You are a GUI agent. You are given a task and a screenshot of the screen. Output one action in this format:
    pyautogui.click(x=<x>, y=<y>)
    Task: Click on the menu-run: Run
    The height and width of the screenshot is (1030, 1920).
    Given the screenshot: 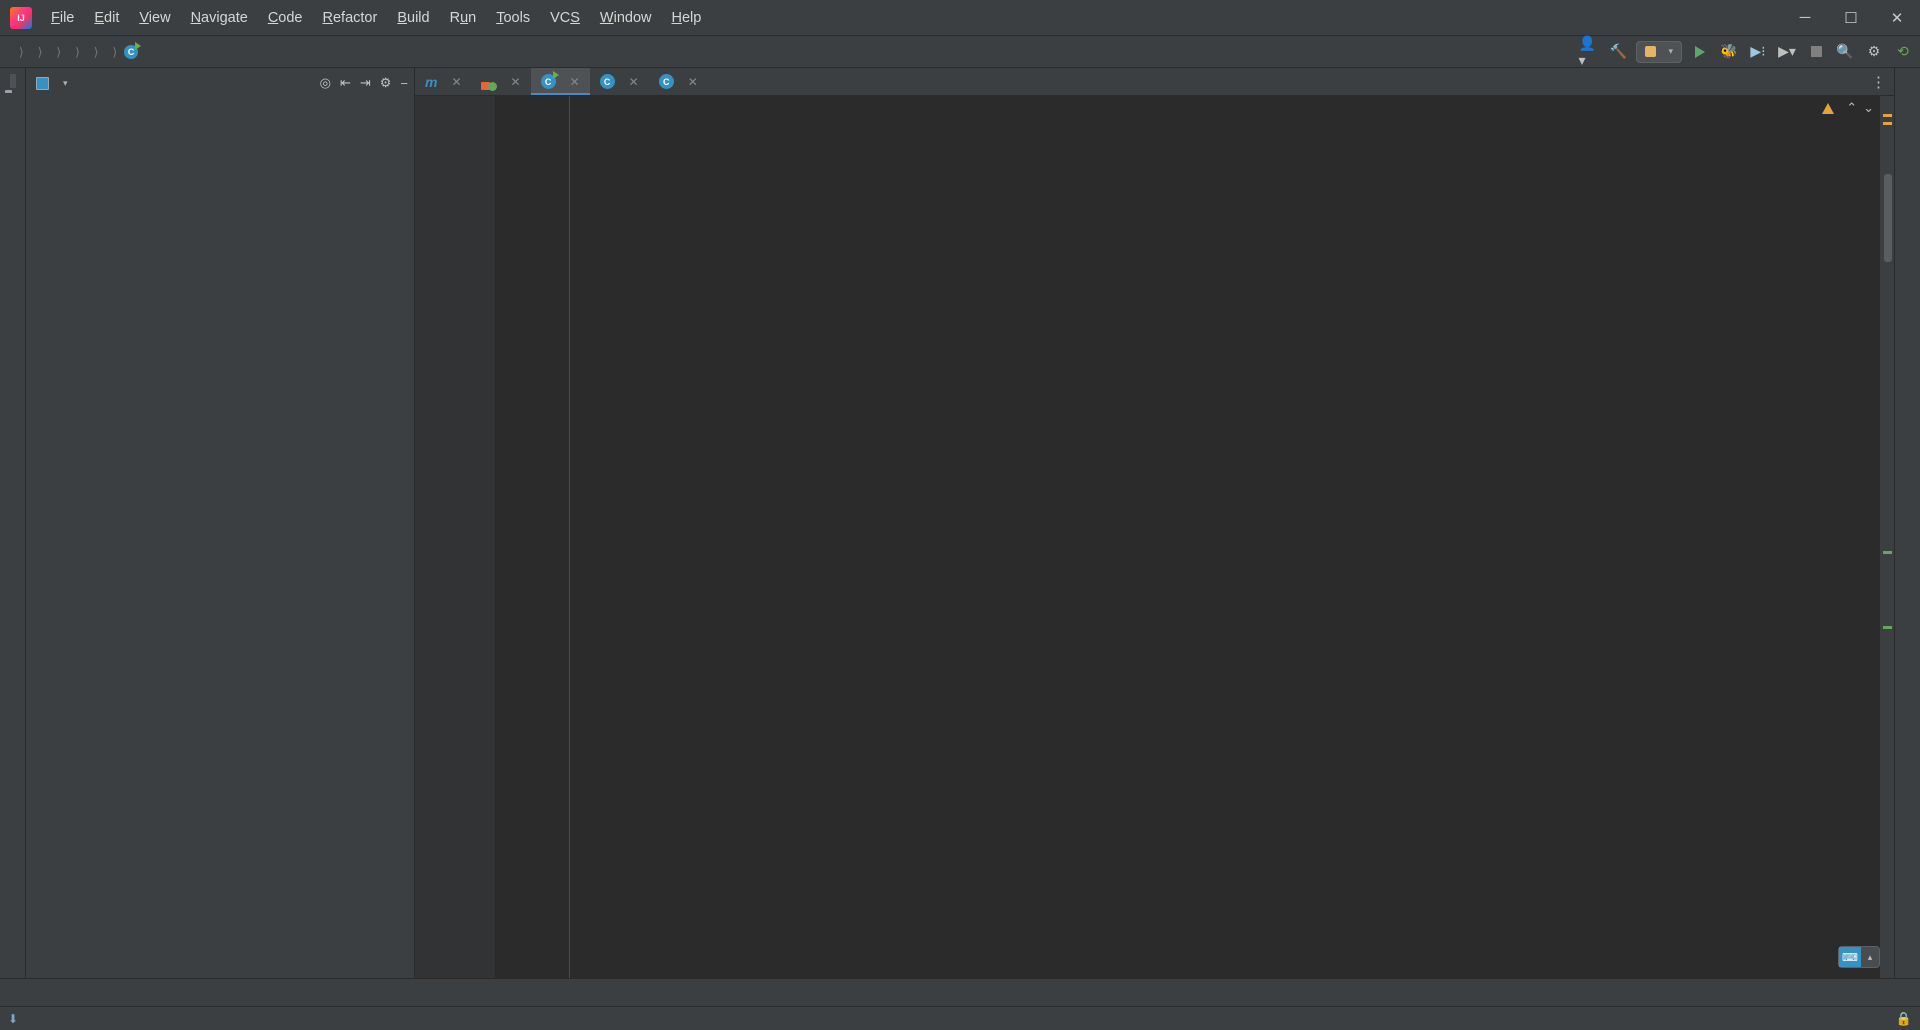 What is the action you would take?
    pyautogui.click(x=463, y=18)
    